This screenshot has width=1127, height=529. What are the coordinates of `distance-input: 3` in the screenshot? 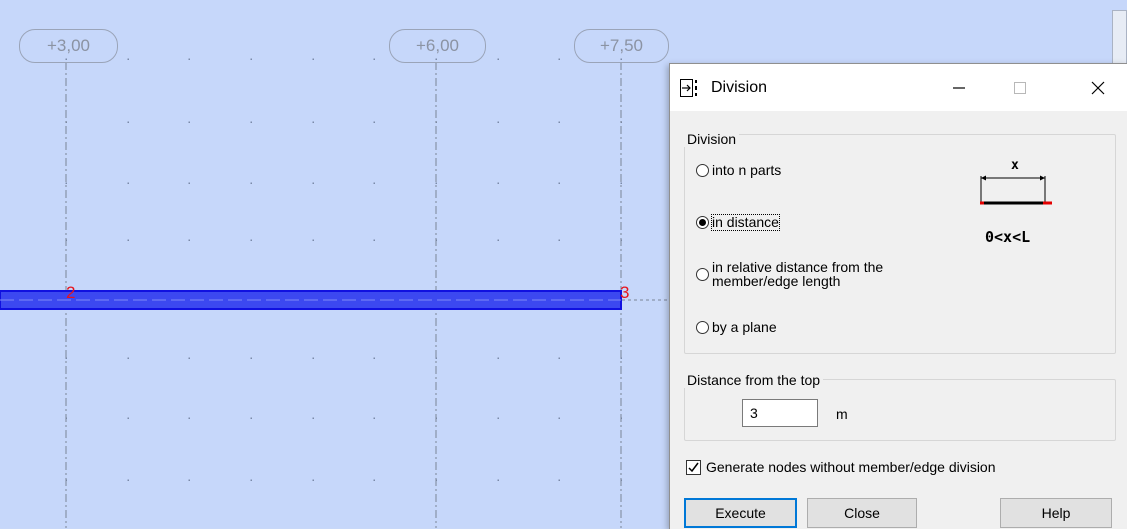 It's located at (780, 413).